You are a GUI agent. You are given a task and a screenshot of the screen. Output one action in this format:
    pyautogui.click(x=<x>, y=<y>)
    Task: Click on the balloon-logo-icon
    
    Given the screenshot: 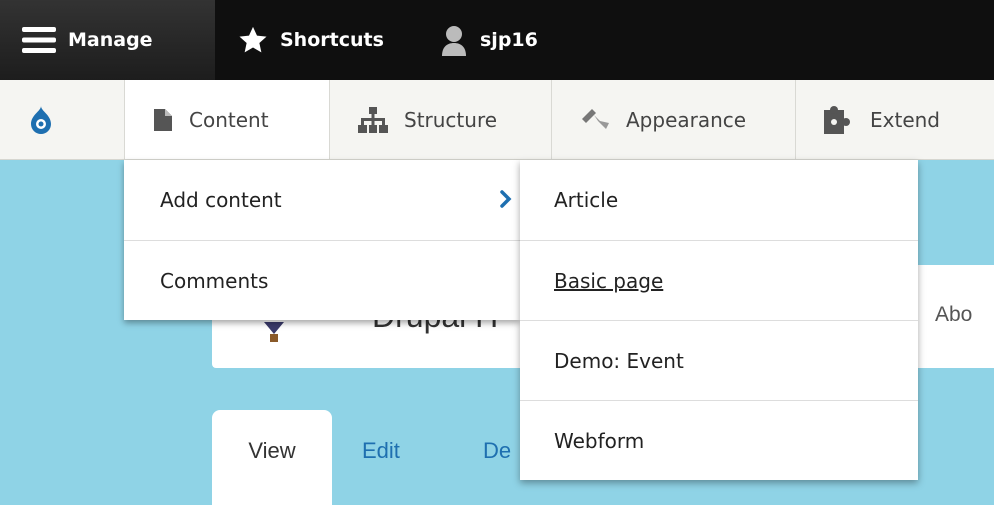 What is the action you would take?
    pyautogui.click(x=274, y=332)
    